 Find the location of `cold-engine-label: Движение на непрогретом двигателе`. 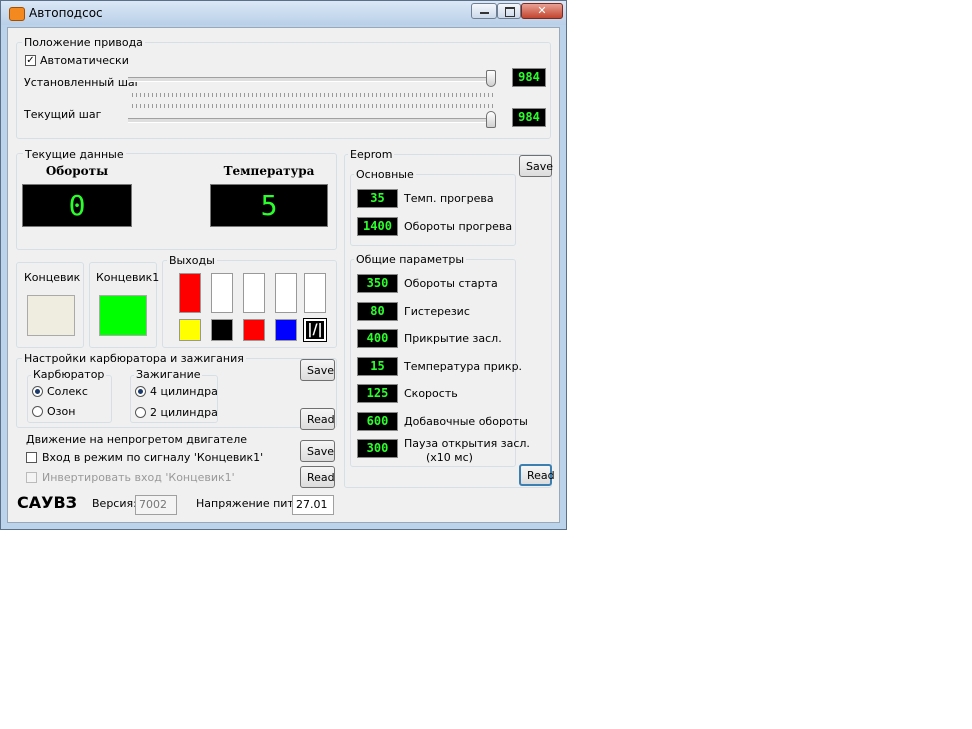

cold-engine-label: Движение на непрогретом двигателе is located at coordinates (136, 439).